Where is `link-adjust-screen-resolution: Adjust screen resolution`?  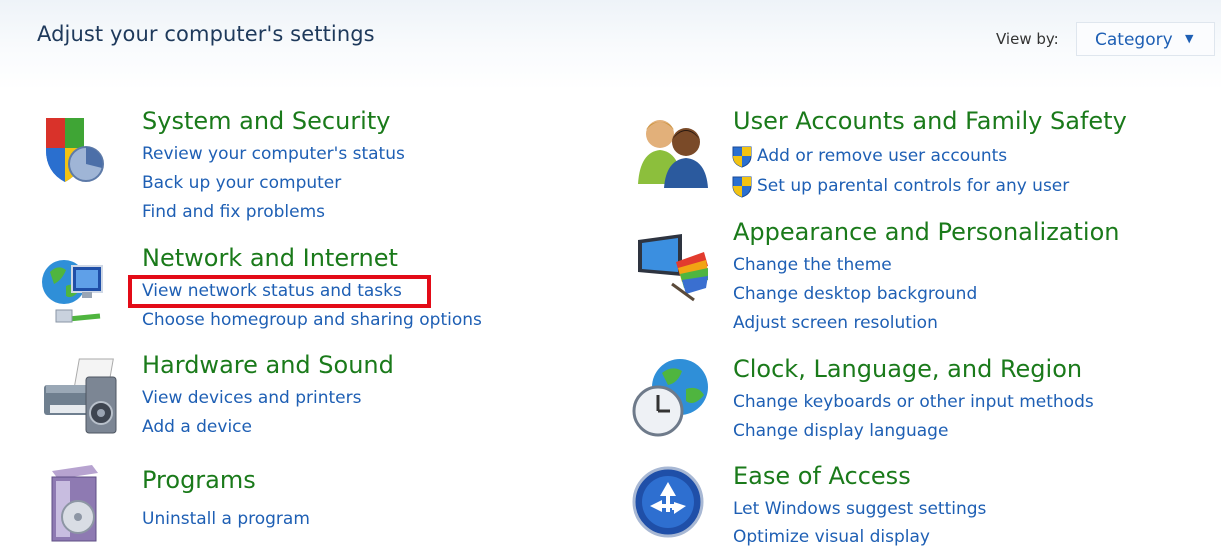
link-adjust-screen-resolution: Adjust screen resolution is located at coordinates (835, 323).